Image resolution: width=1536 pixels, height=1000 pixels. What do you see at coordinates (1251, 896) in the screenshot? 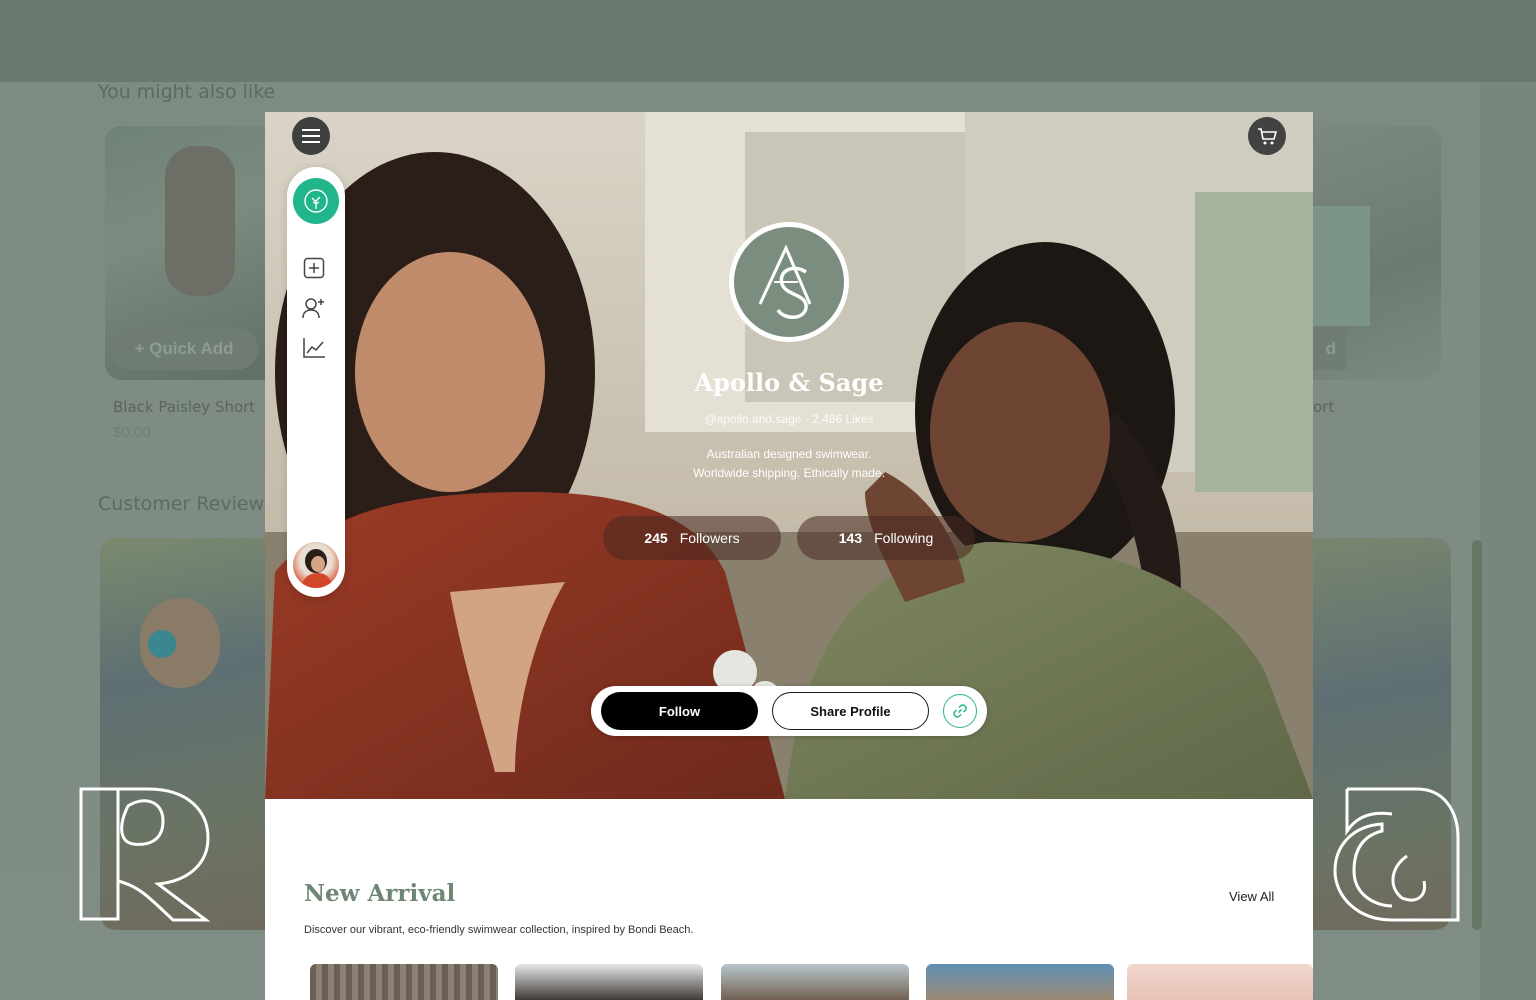
I see `view-all-link: View All` at bounding box center [1251, 896].